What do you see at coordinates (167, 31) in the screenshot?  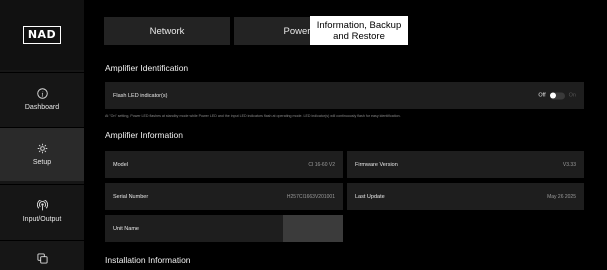 I see `tab-network: Network` at bounding box center [167, 31].